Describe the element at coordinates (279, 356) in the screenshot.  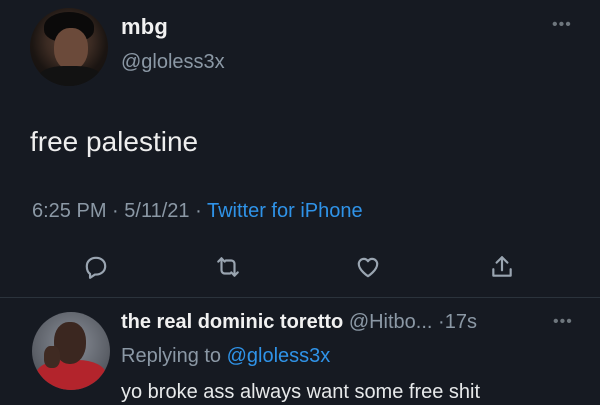
I see `replying-mention: @gloless3x` at that location.